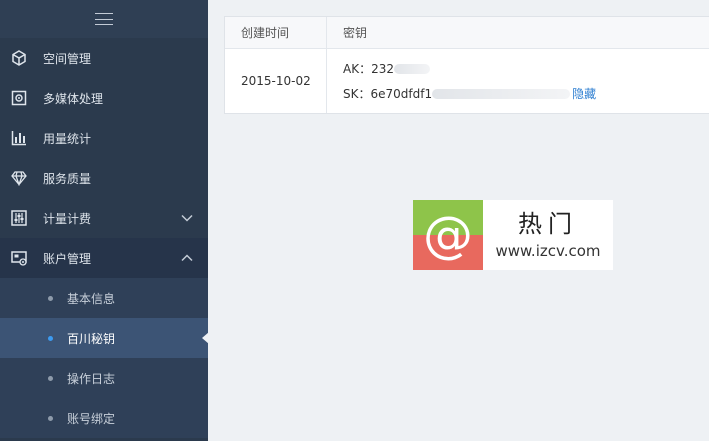 The width and height of the screenshot is (709, 441). I want to click on sidebar-subitem-baichuan-keys: 百川秘钥, so click(104, 338).